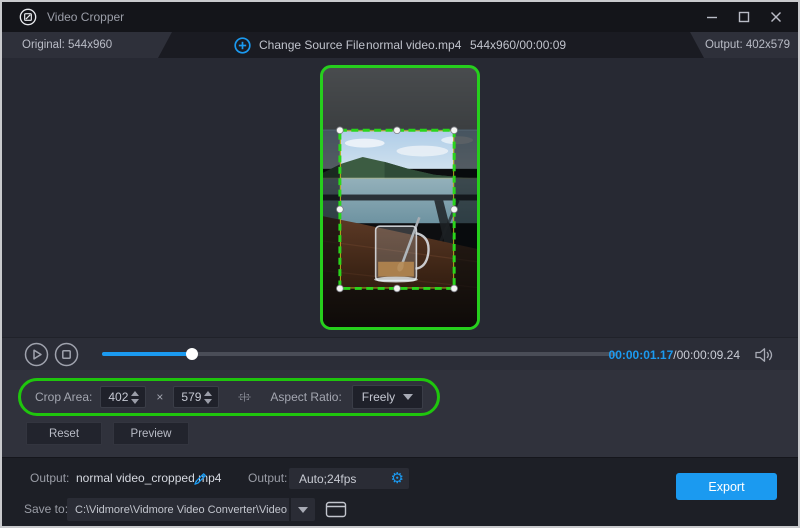  What do you see at coordinates (200, 478) in the screenshot?
I see `edit-filename-icon` at bounding box center [200, 478].